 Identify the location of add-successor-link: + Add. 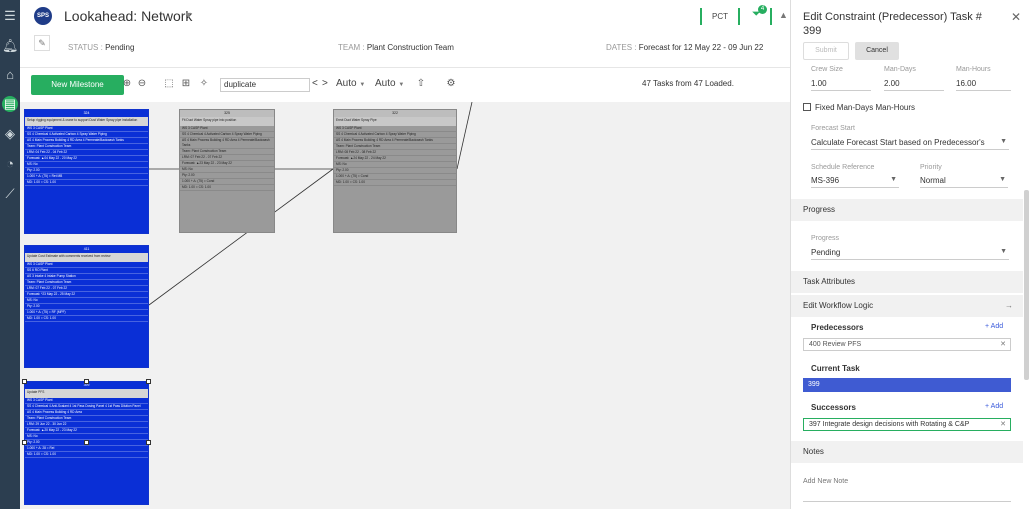
(994, 406).